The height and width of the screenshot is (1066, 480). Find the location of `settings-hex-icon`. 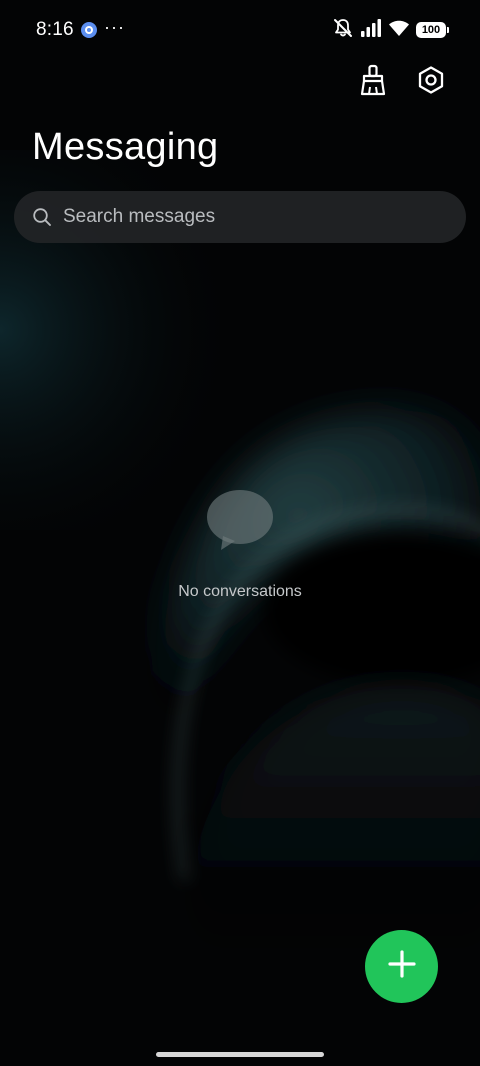

settings-hex-icon is located at coordinates (431, 82).